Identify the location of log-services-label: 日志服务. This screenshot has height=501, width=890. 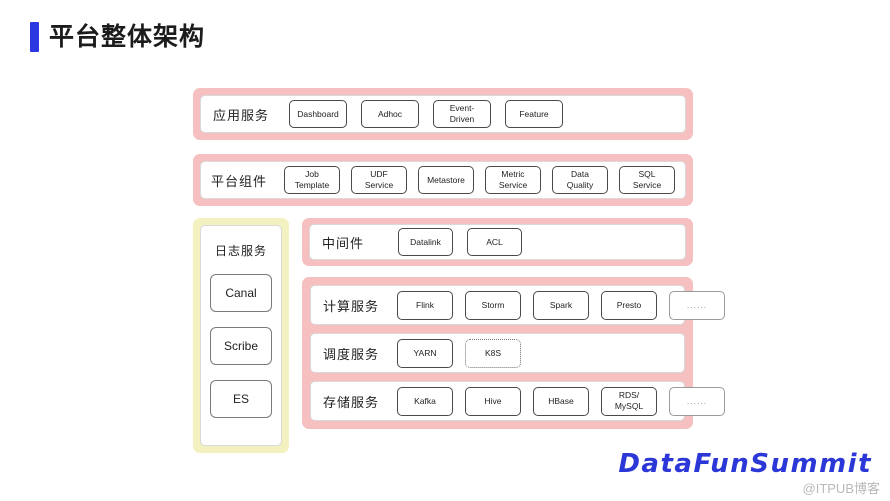
(240, 251).